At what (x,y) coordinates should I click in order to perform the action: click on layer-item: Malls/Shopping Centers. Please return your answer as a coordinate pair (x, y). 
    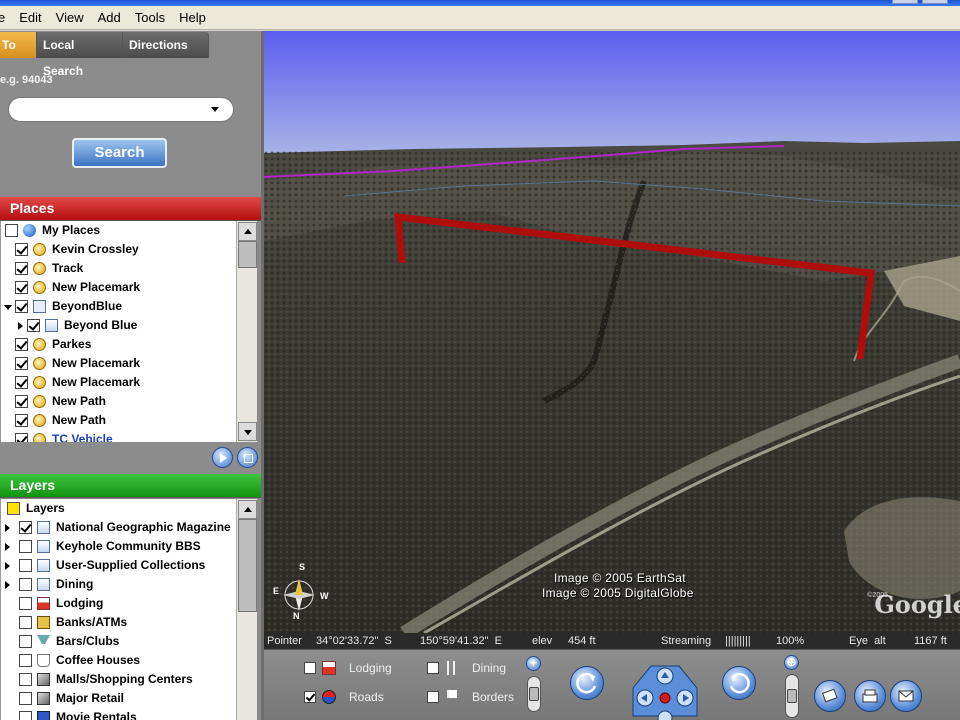
    Looking at the image, I should click on (118, 679).